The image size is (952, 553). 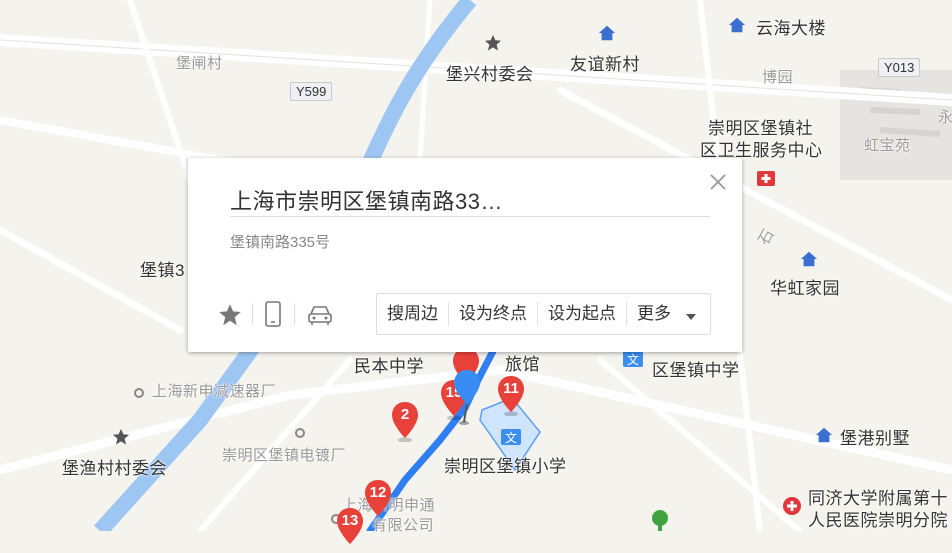 I want to click on map-marker-11: 11, so click(x=511, y=396).